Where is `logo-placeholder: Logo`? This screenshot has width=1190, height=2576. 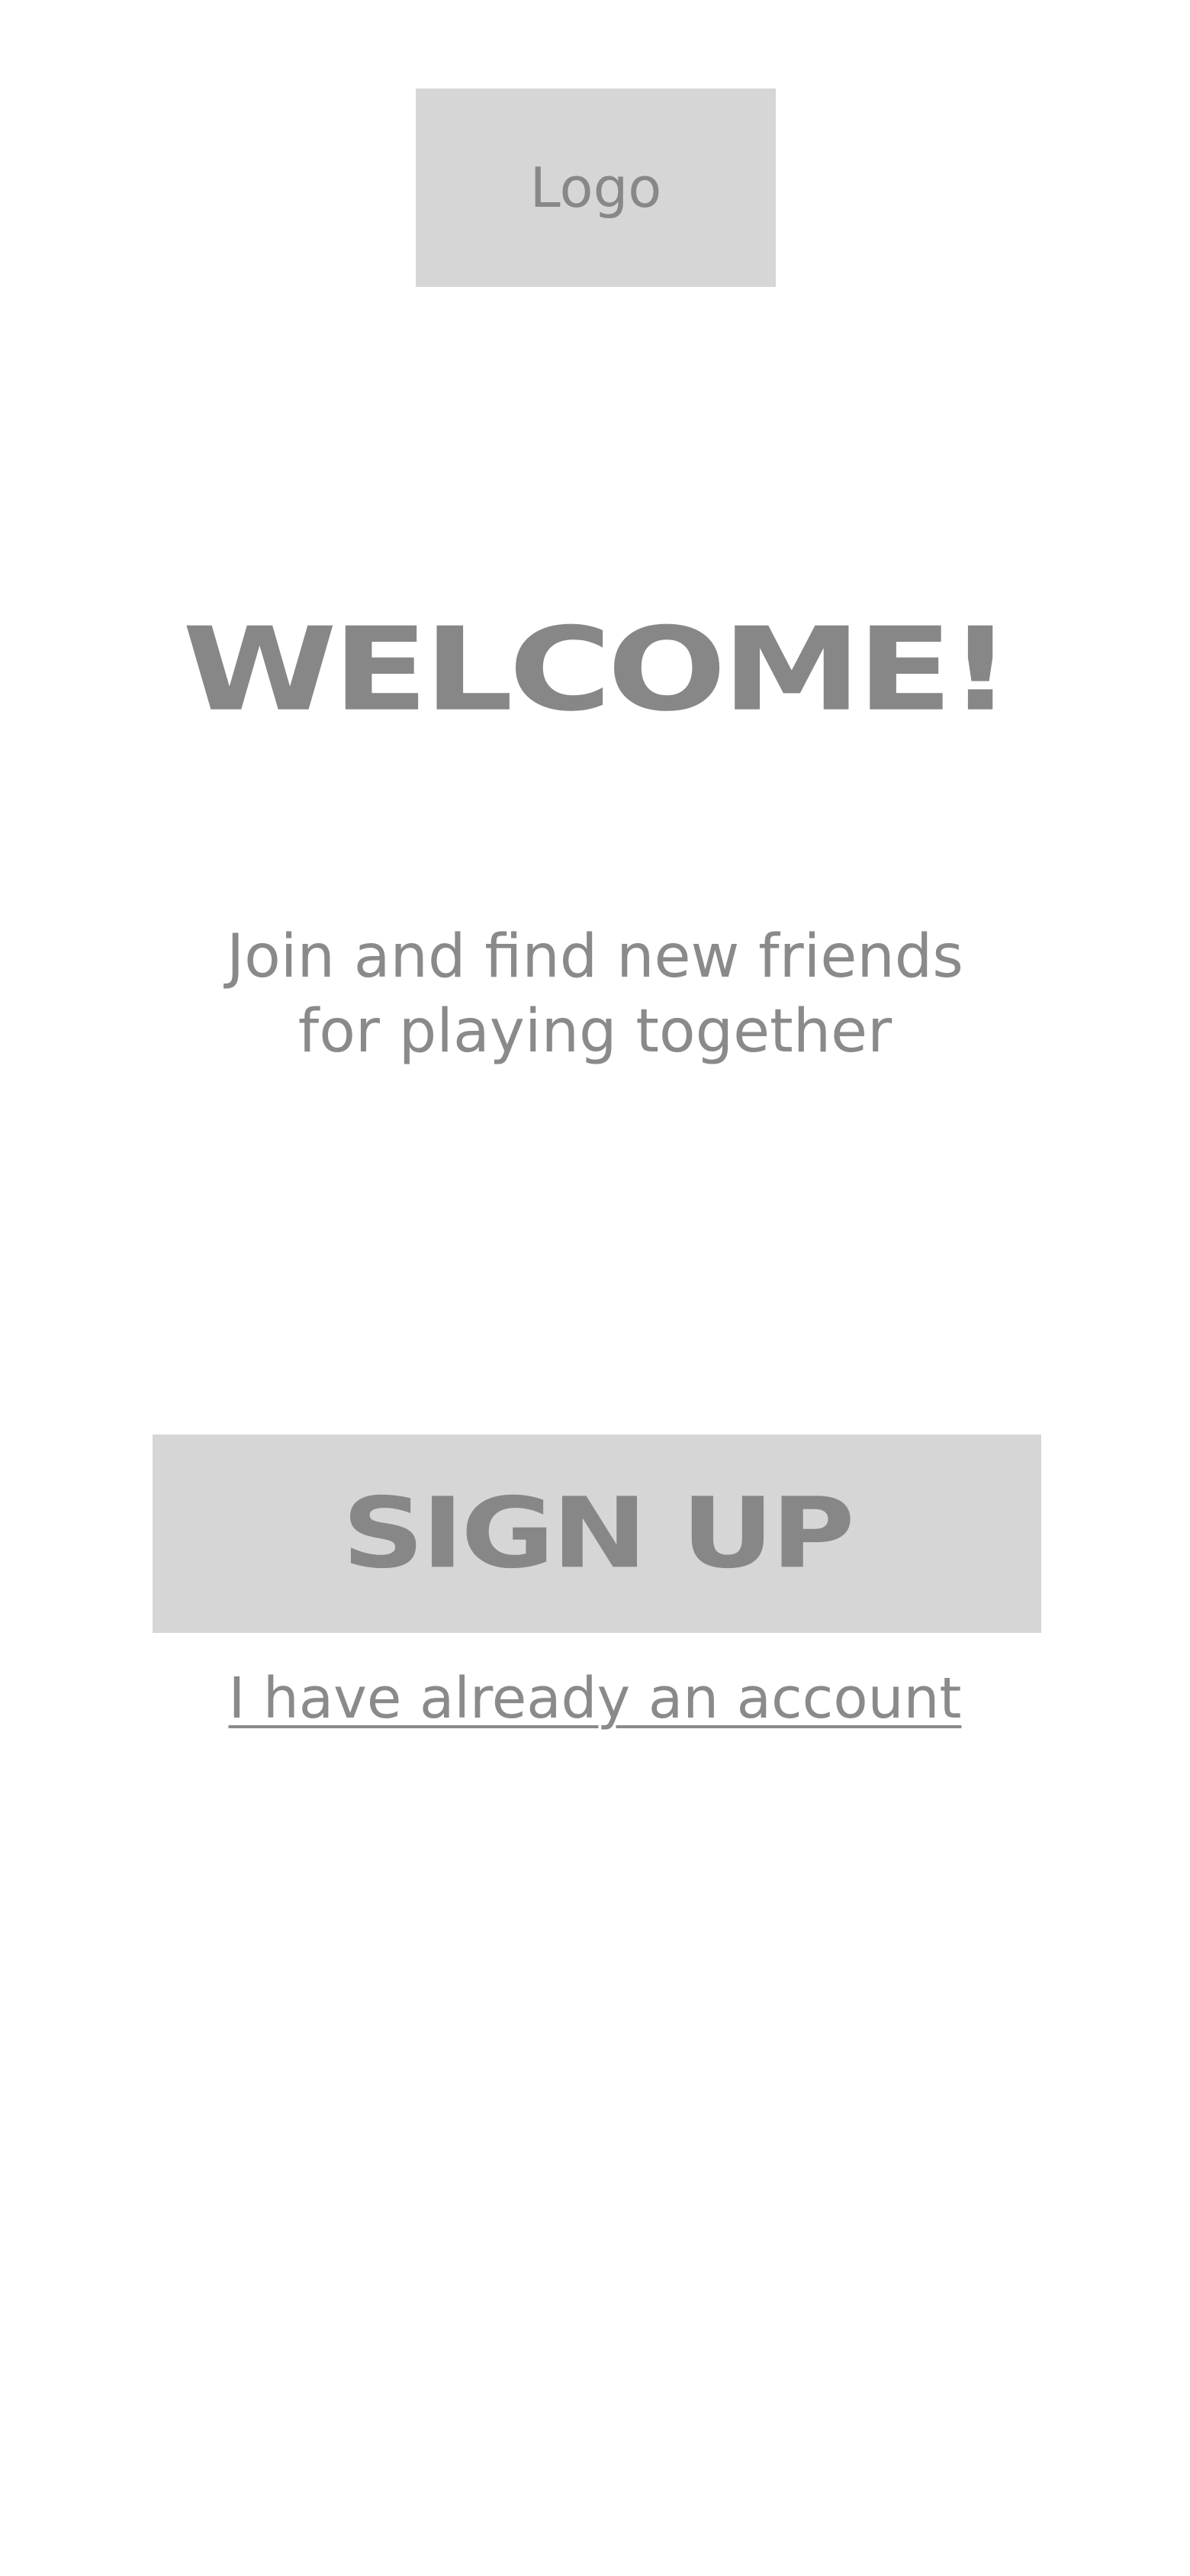 logo-placeholder: Logo is located at coordinates (596, 188).